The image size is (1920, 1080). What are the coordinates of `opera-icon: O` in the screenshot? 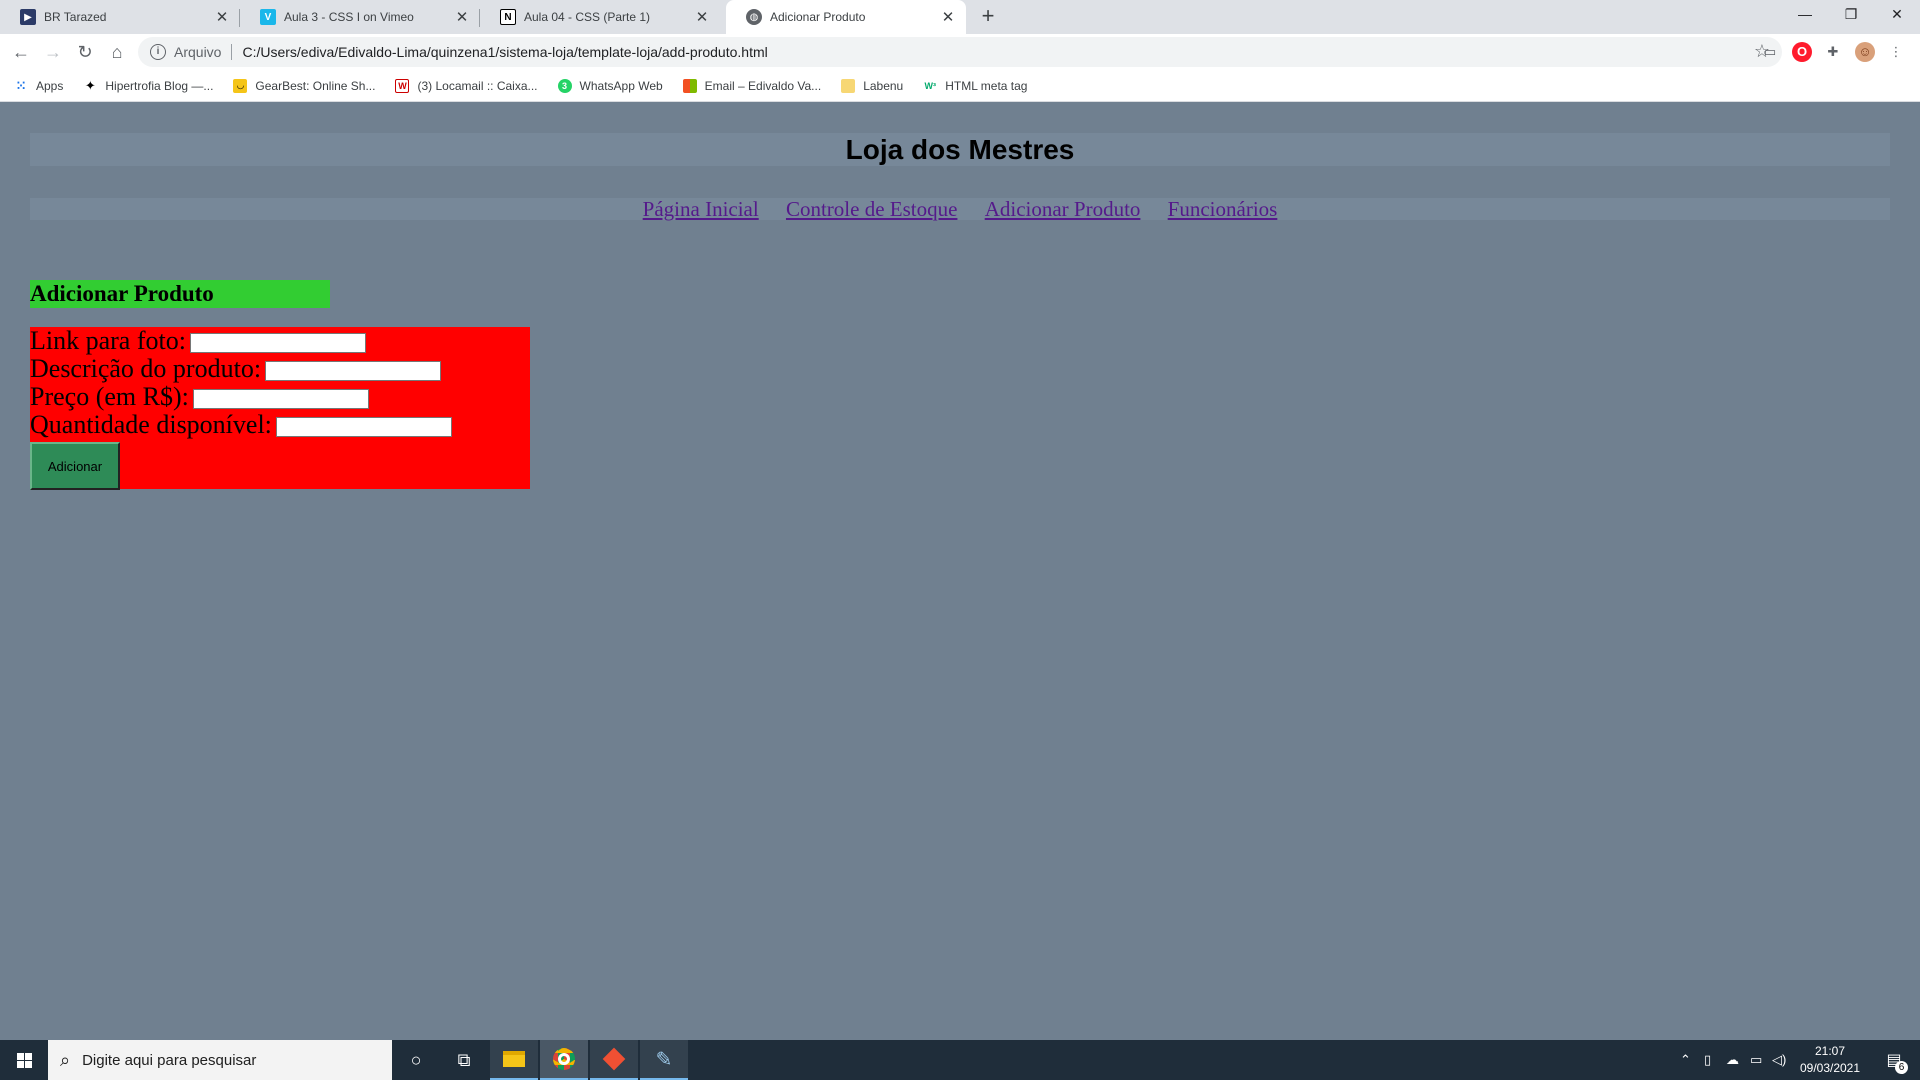 It's located at (1802, 52).